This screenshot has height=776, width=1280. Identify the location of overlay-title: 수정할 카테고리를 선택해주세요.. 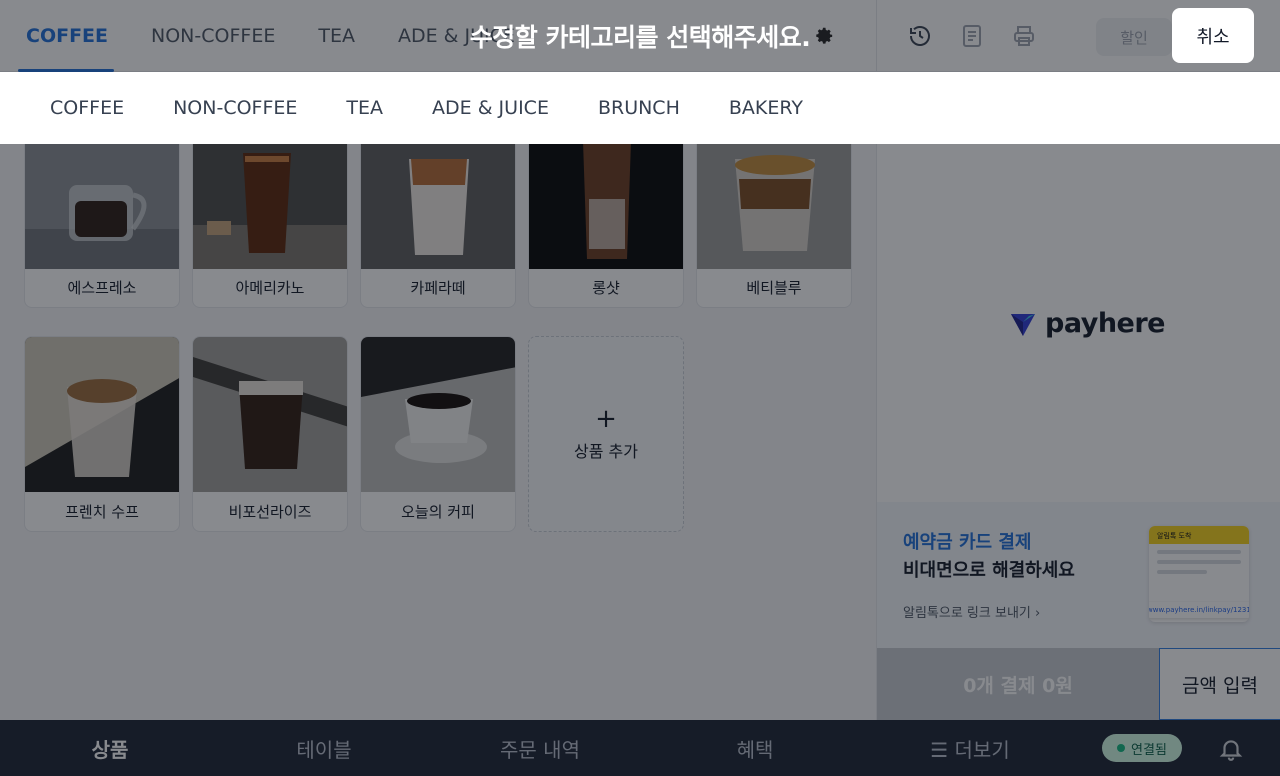
(640, 37).